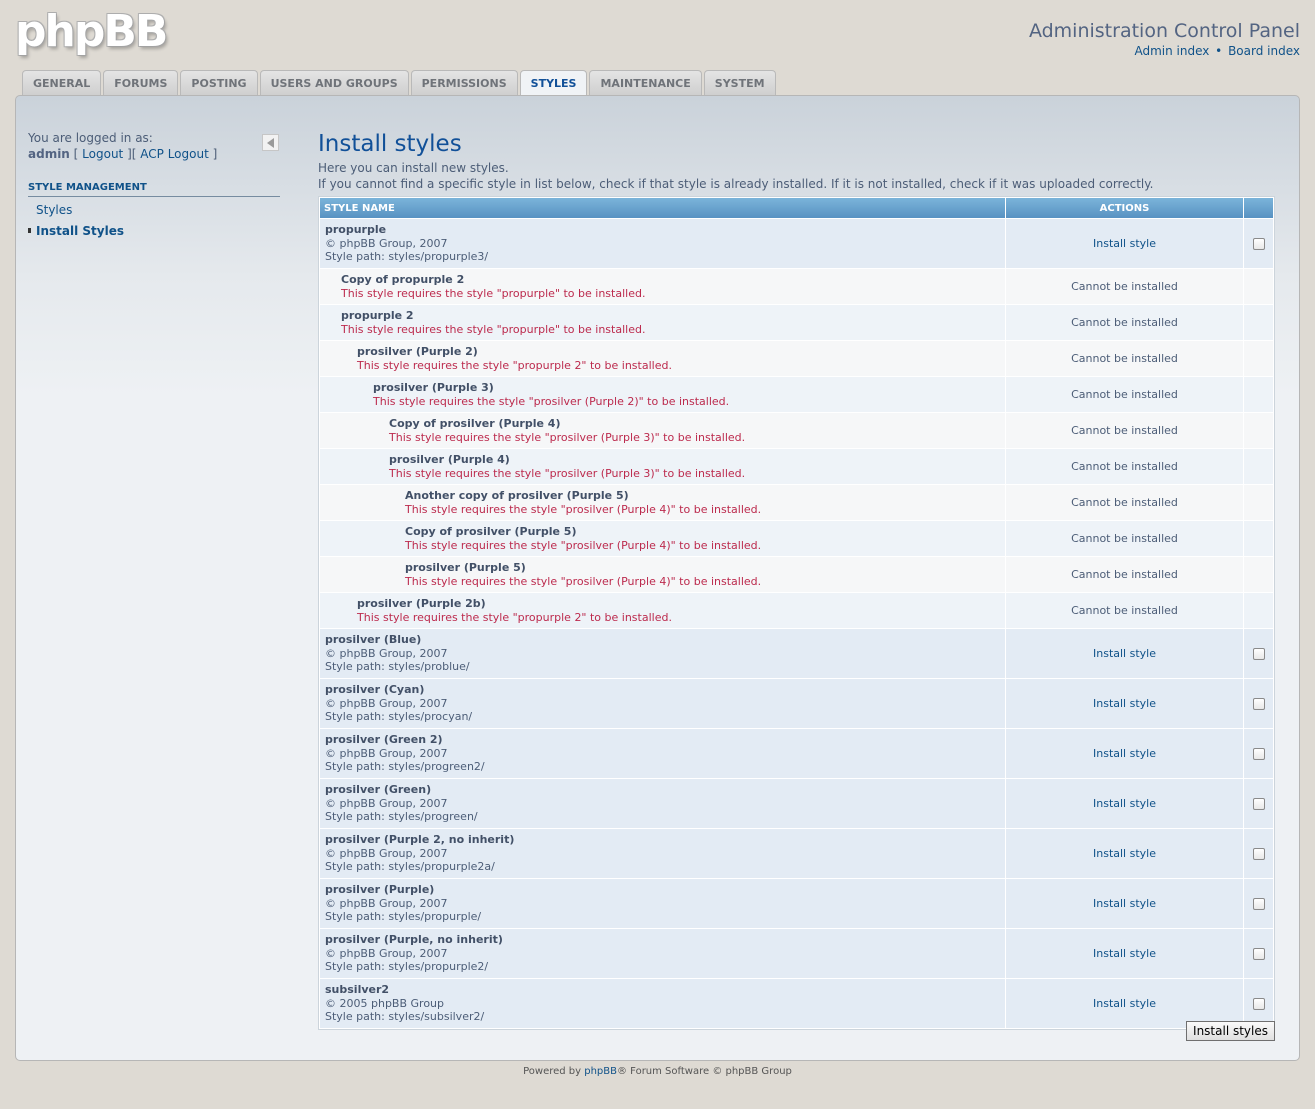 This screenshot has height=1109, width=1315. Describe the element at coordinates (645, 82) in the screenshot. I see `tab-maintenance: MAINTENANCE` at that location.